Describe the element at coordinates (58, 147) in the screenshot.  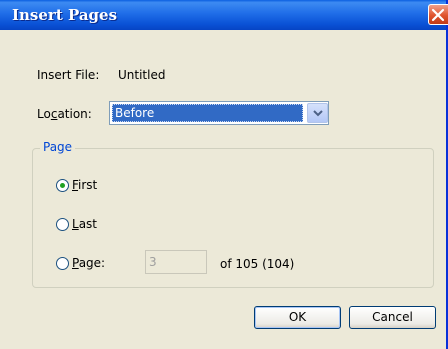
I see `page-group-legend: Page` at that location.